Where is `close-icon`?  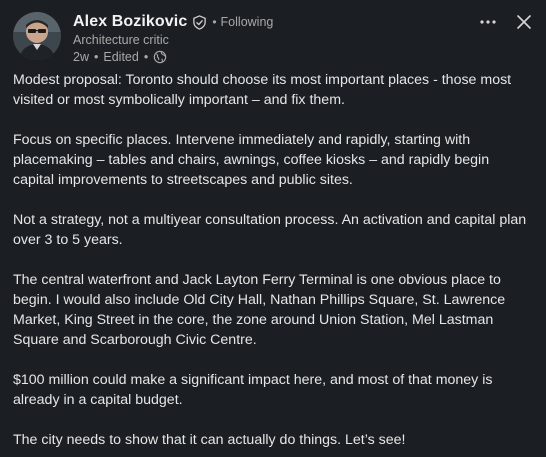
close-icon is located at coordinates (524, 22).